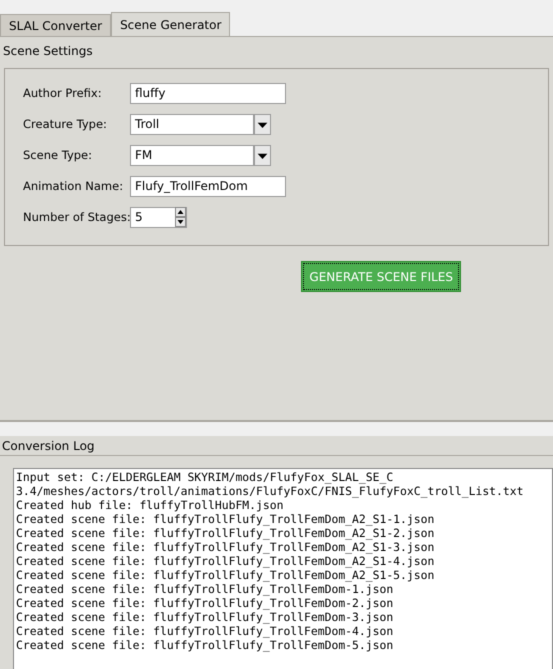  I want to click on log-line: Input set: C:/ELDERGLEAM SKYRIM/mods/FlufyFox_SLAL_SE_C, so click(205, 477).